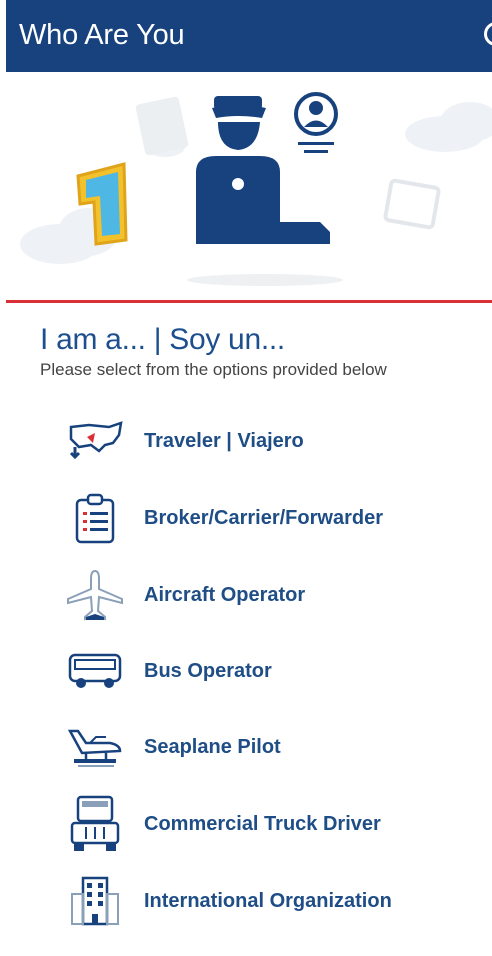  What do you see at coordinates (263, 170) in the screenshot?
I see `officer-icon` at bounding box center [263, 170].